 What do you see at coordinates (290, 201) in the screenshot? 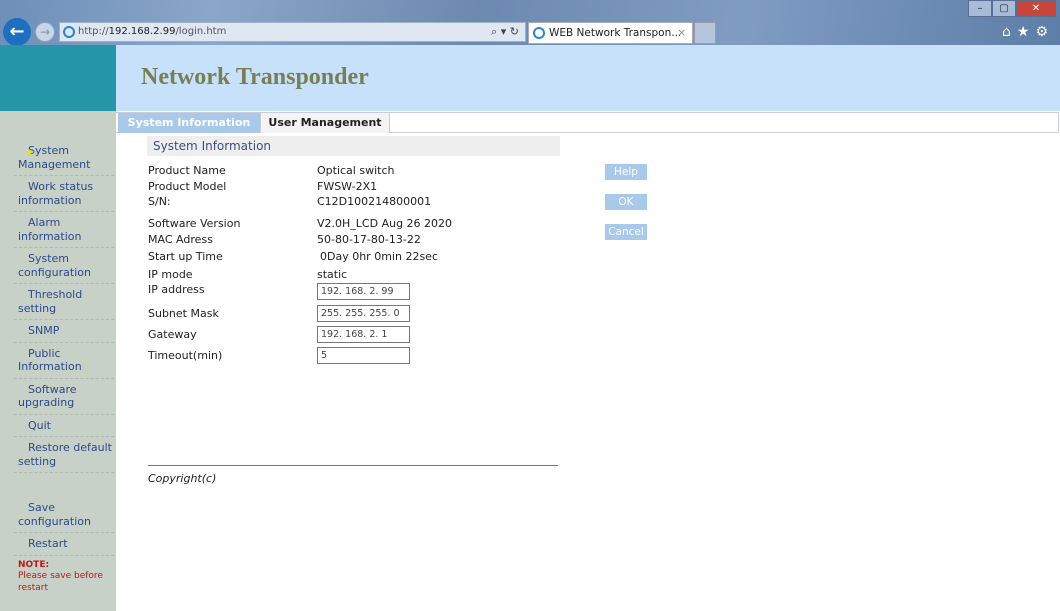
I see `serial-number-row: S/N: C12D100214800001` at bounding box center [290, 201].